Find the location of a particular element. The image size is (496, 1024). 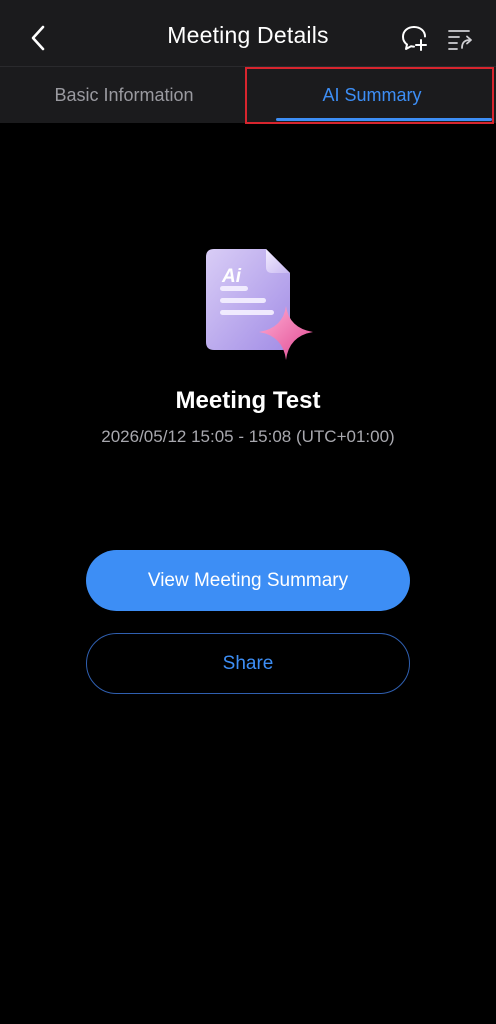

meeting-time: 2026/05/12 15:05 - 15:08 (UTC+01:00) is located at coordinates (248, 436).